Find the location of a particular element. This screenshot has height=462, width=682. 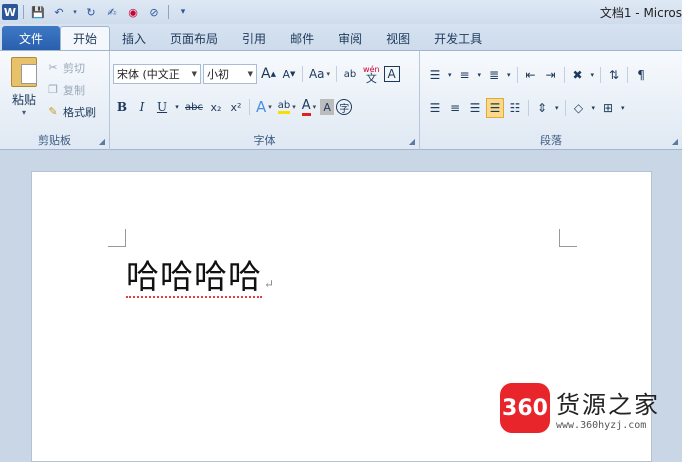

font-size-value: 小初 is located at coordinates (218, 74).